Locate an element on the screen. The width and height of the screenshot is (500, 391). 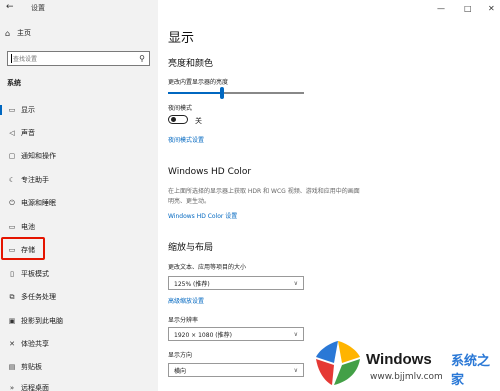
sidebar-item-label: 平板模式 is located at coordinates (35, 274).